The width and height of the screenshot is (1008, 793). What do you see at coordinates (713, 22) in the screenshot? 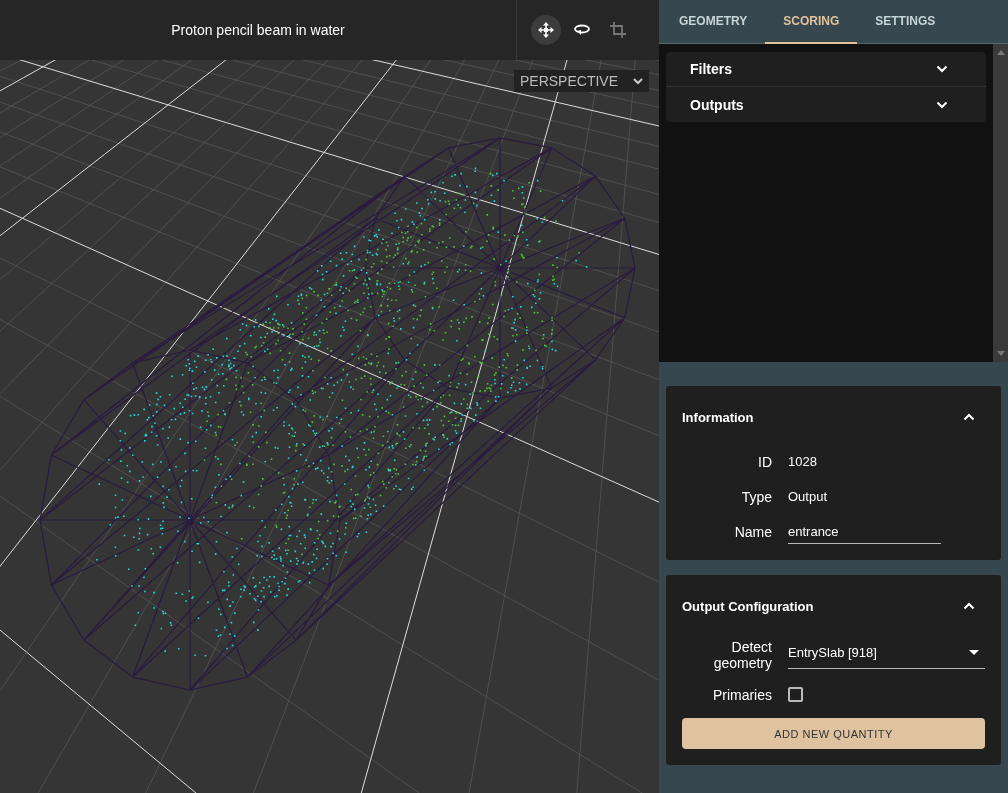
I see `tab: GEOMETRY` at bounding box center [713, 22].